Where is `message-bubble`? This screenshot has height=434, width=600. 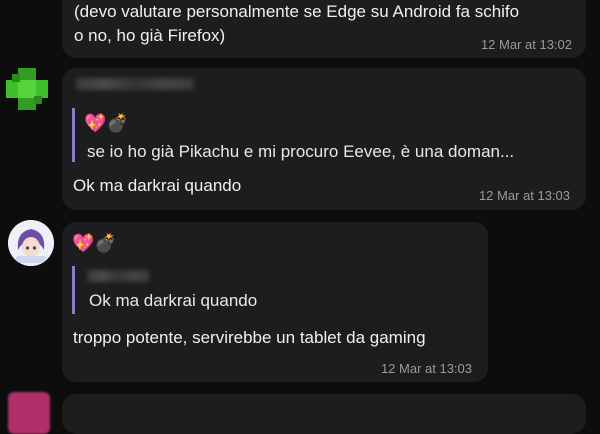 message-bubble is located at coordinates (324, 414).